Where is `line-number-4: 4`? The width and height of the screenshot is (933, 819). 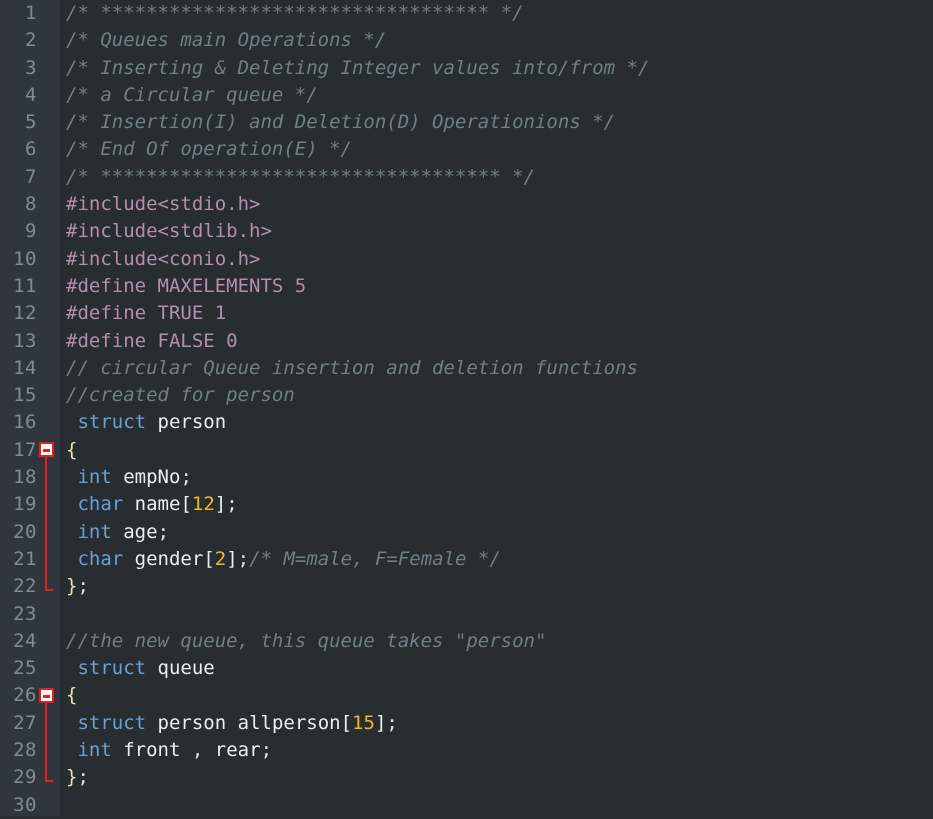
line-number-4: 4 is located at coordinates (30, 95).